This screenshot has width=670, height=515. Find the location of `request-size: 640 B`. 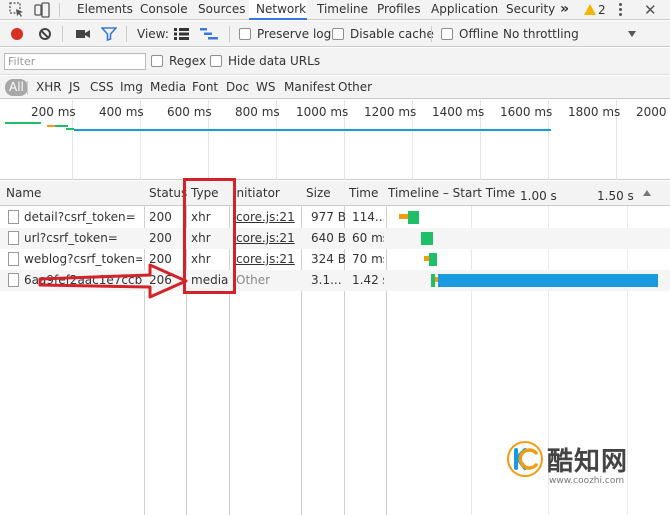

request-size: 640 B is located at coordinates (328, 238).